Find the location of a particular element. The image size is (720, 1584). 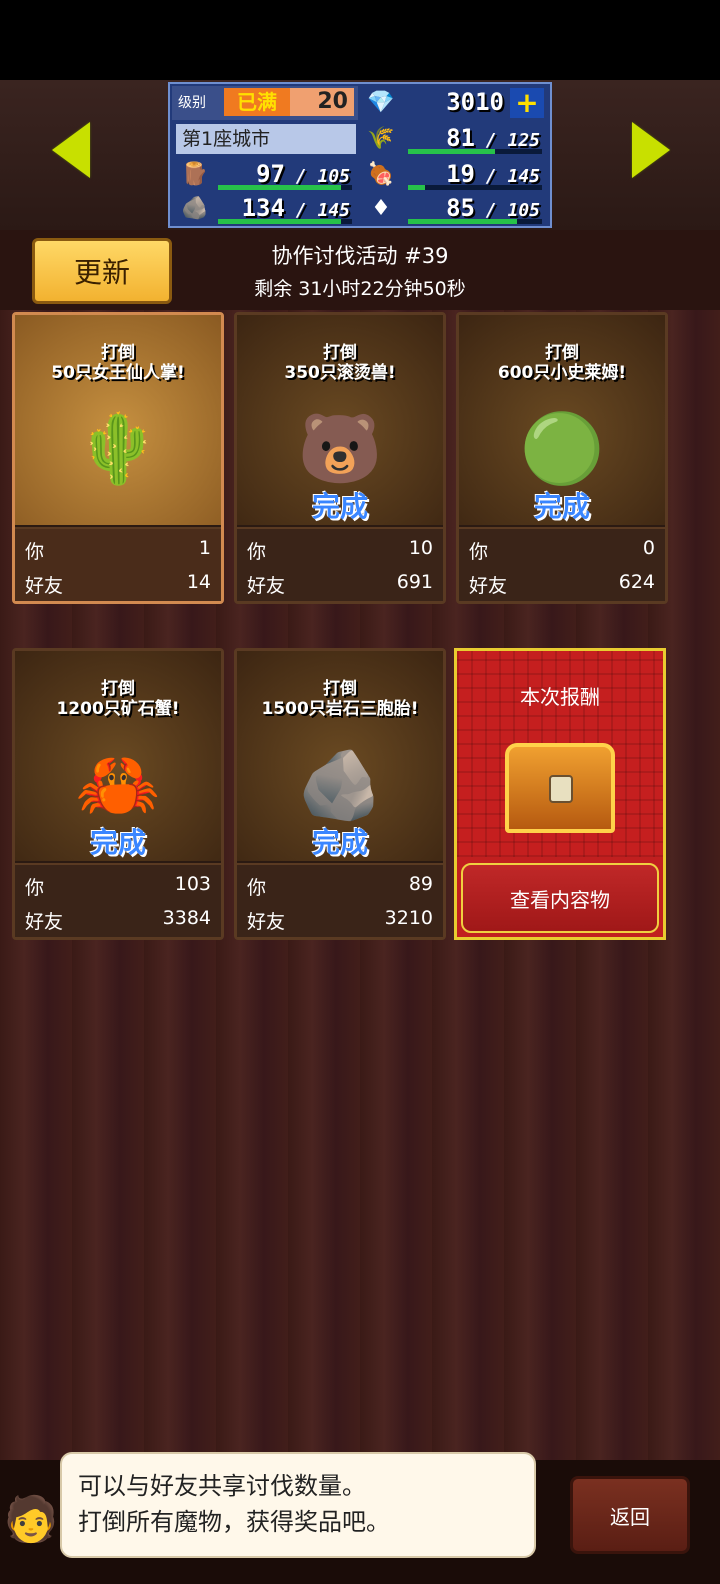

stone-icon: 🪨 is located at coordinates (195, 208).